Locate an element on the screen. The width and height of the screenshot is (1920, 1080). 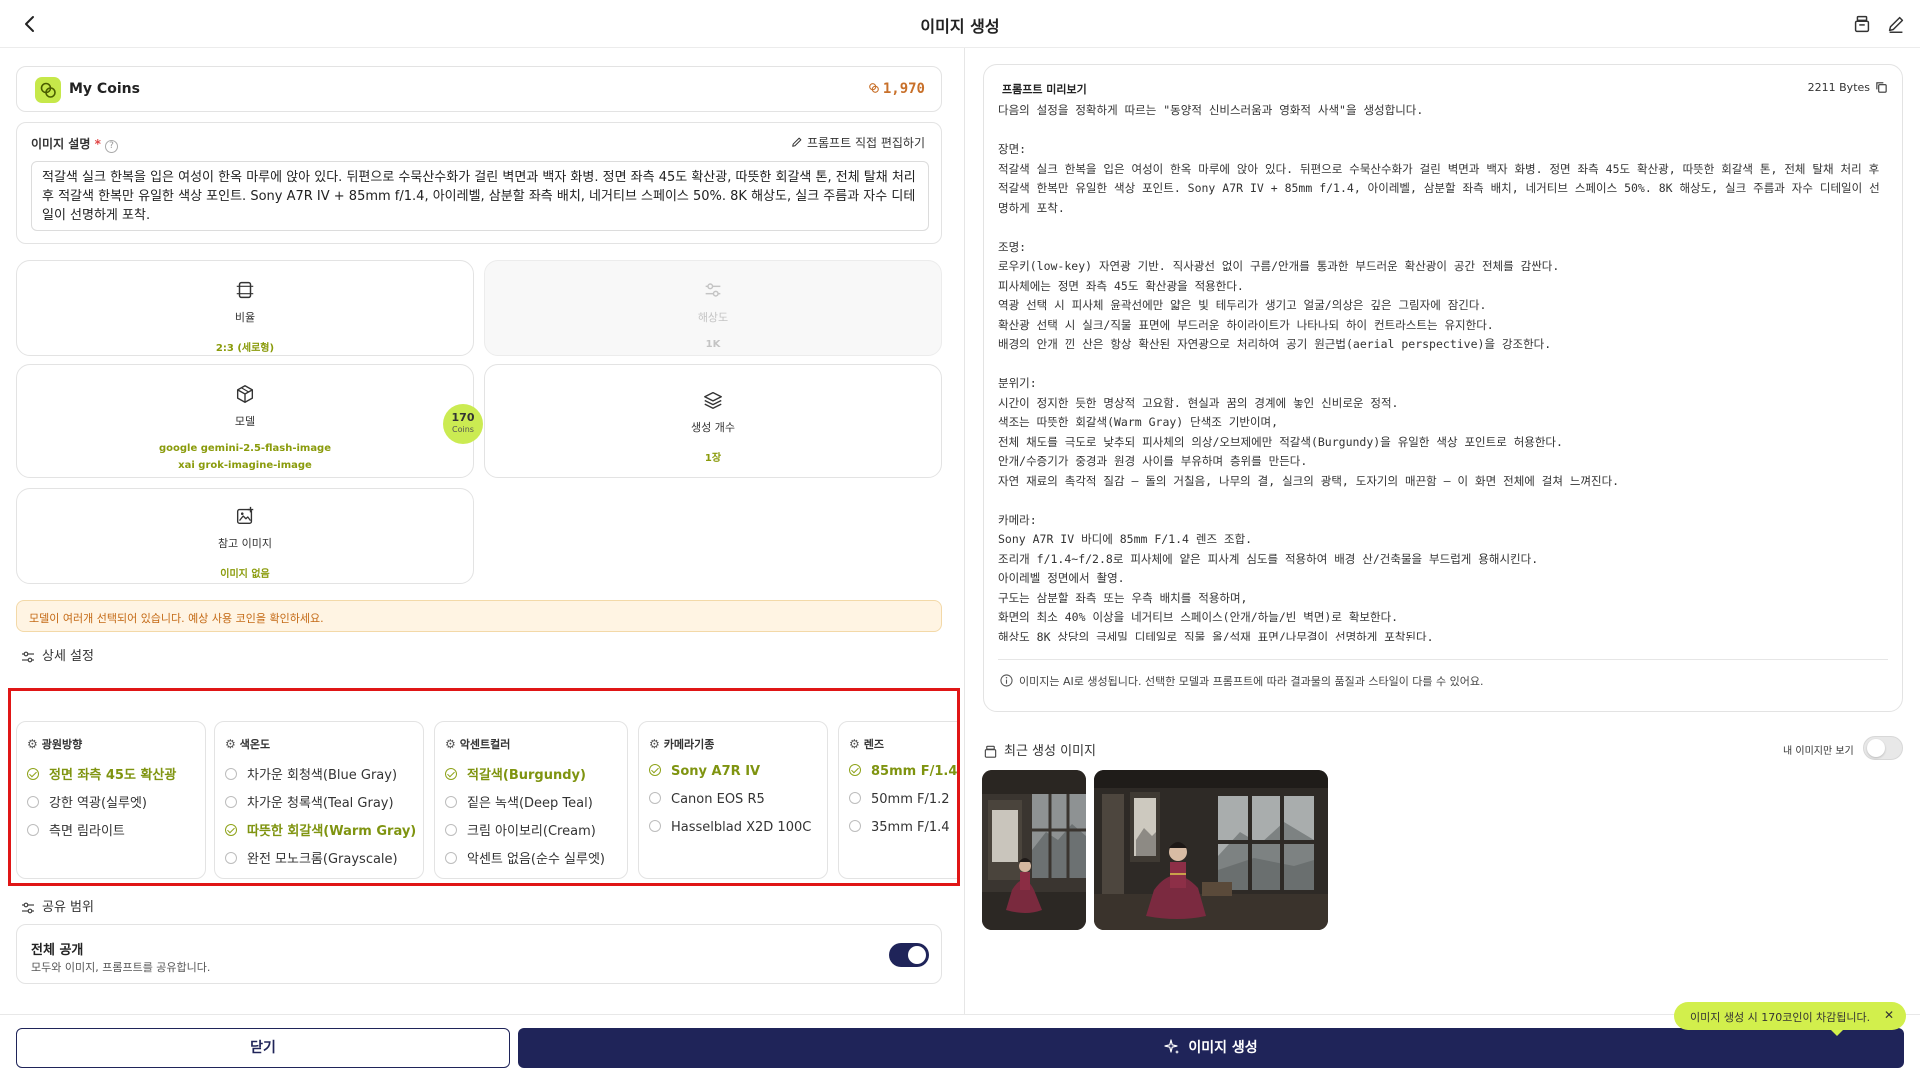
detail-settings-label: 상세 설정 is located at coordinates (68, 656).